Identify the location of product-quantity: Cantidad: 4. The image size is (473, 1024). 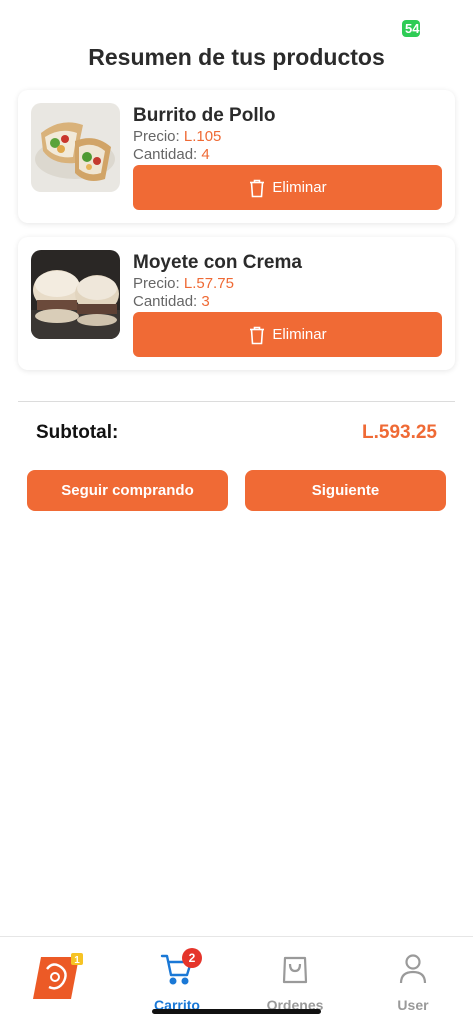
(171, 154).